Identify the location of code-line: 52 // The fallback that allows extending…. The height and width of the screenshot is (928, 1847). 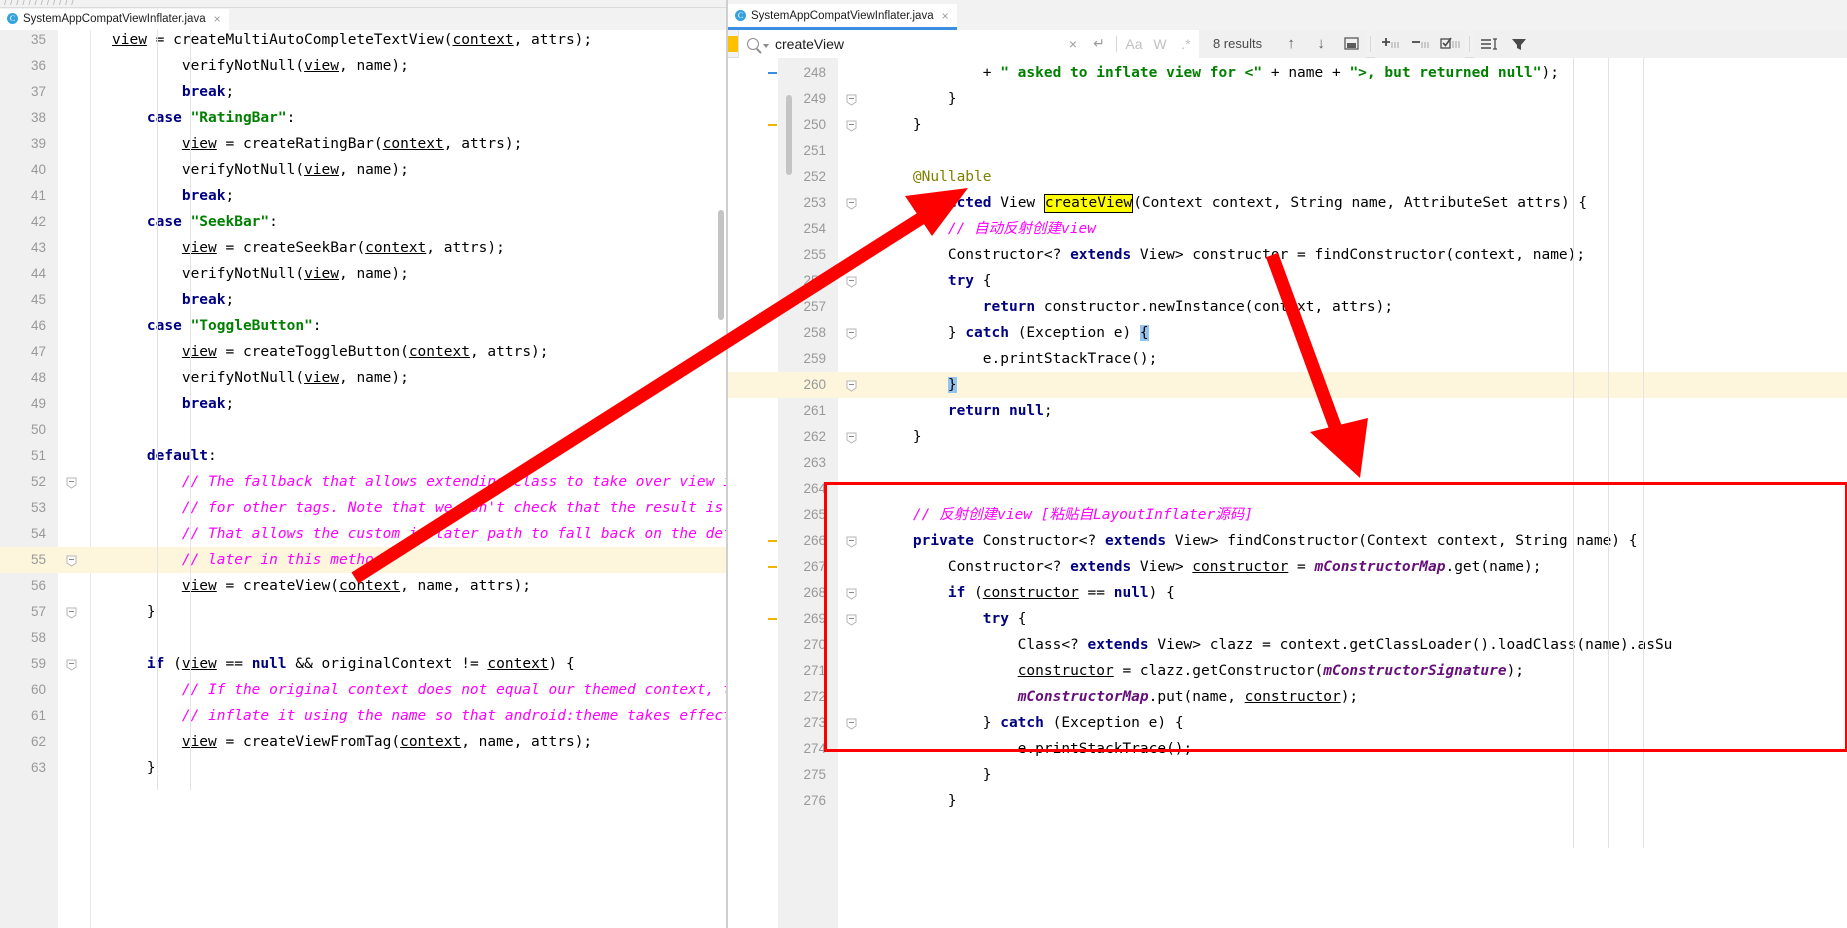
(363, 482).